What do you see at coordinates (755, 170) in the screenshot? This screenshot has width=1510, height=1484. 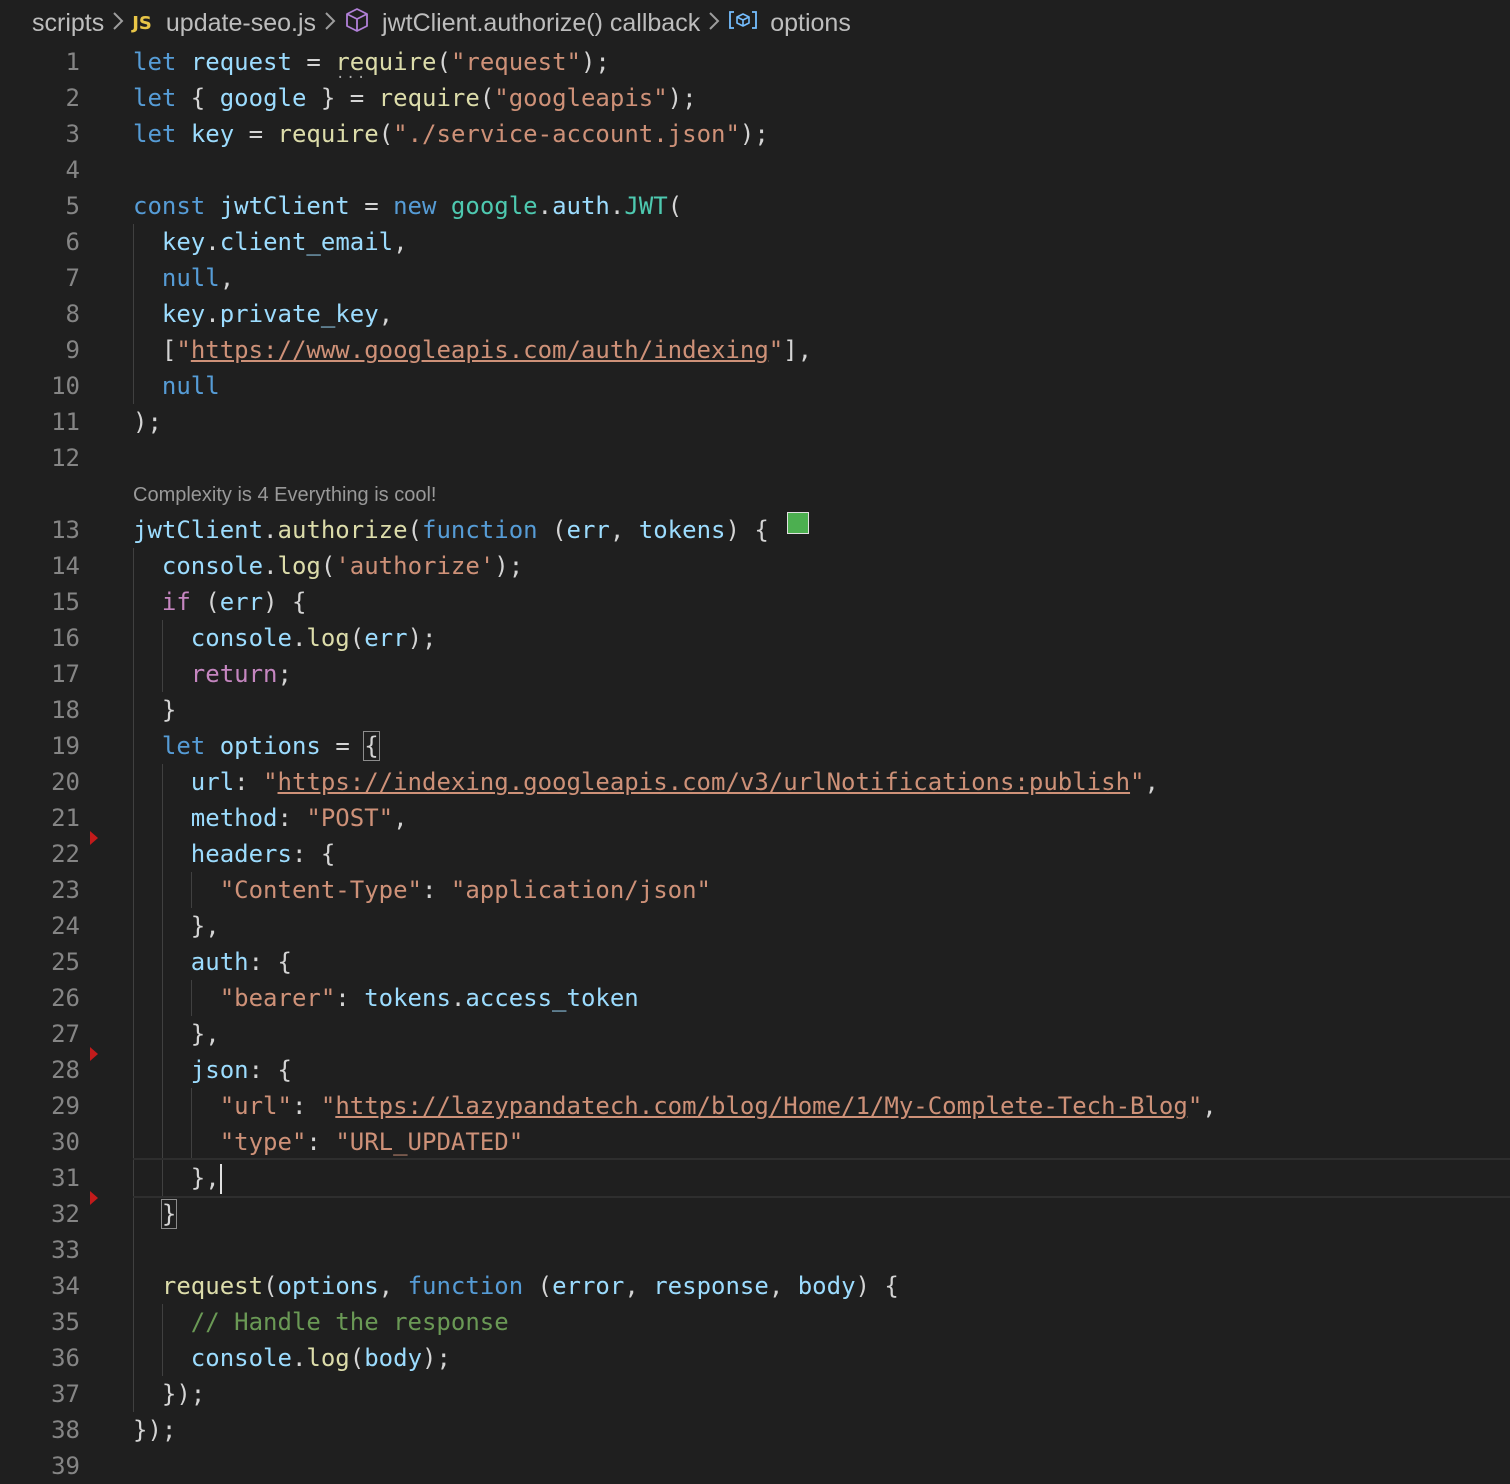 I see `code-line: 4` at bounding box center [755, 170].